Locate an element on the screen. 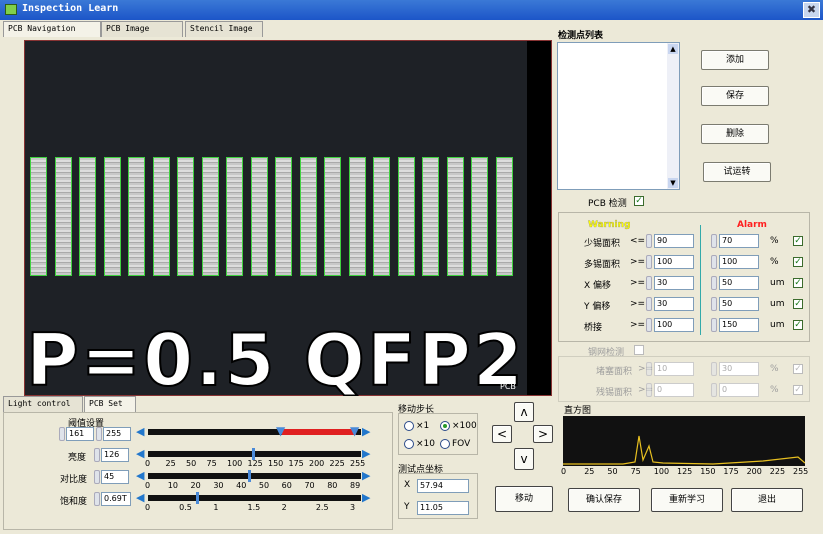 Image resolution: width=823 pixels, height=534 pixels. threshold-alarm-input: 150 is located at coordinates (739, 325).